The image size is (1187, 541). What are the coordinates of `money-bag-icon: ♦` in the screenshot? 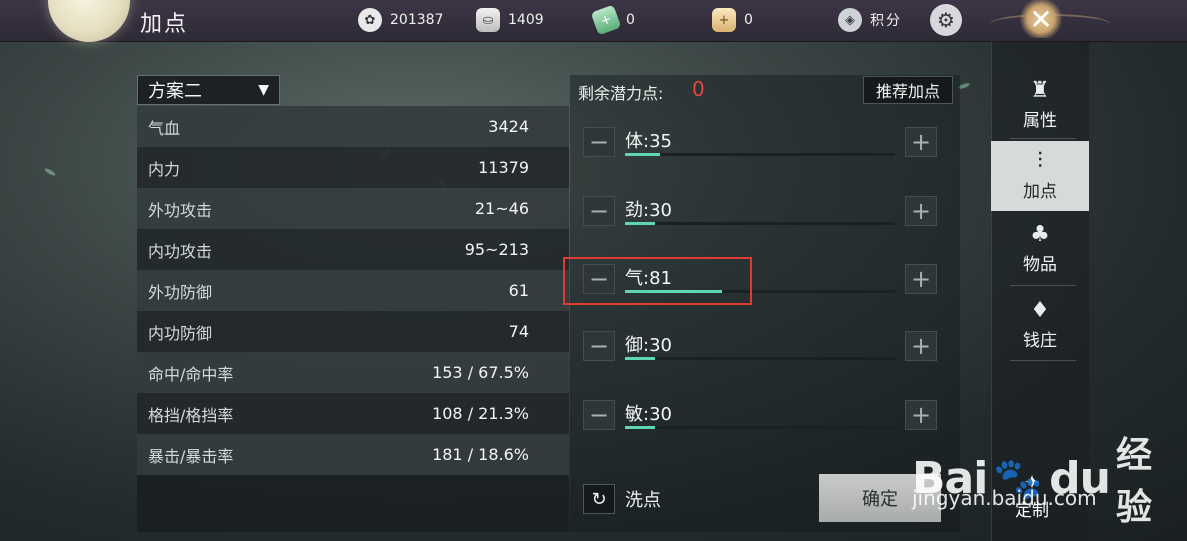 It's located at (1040, 310).